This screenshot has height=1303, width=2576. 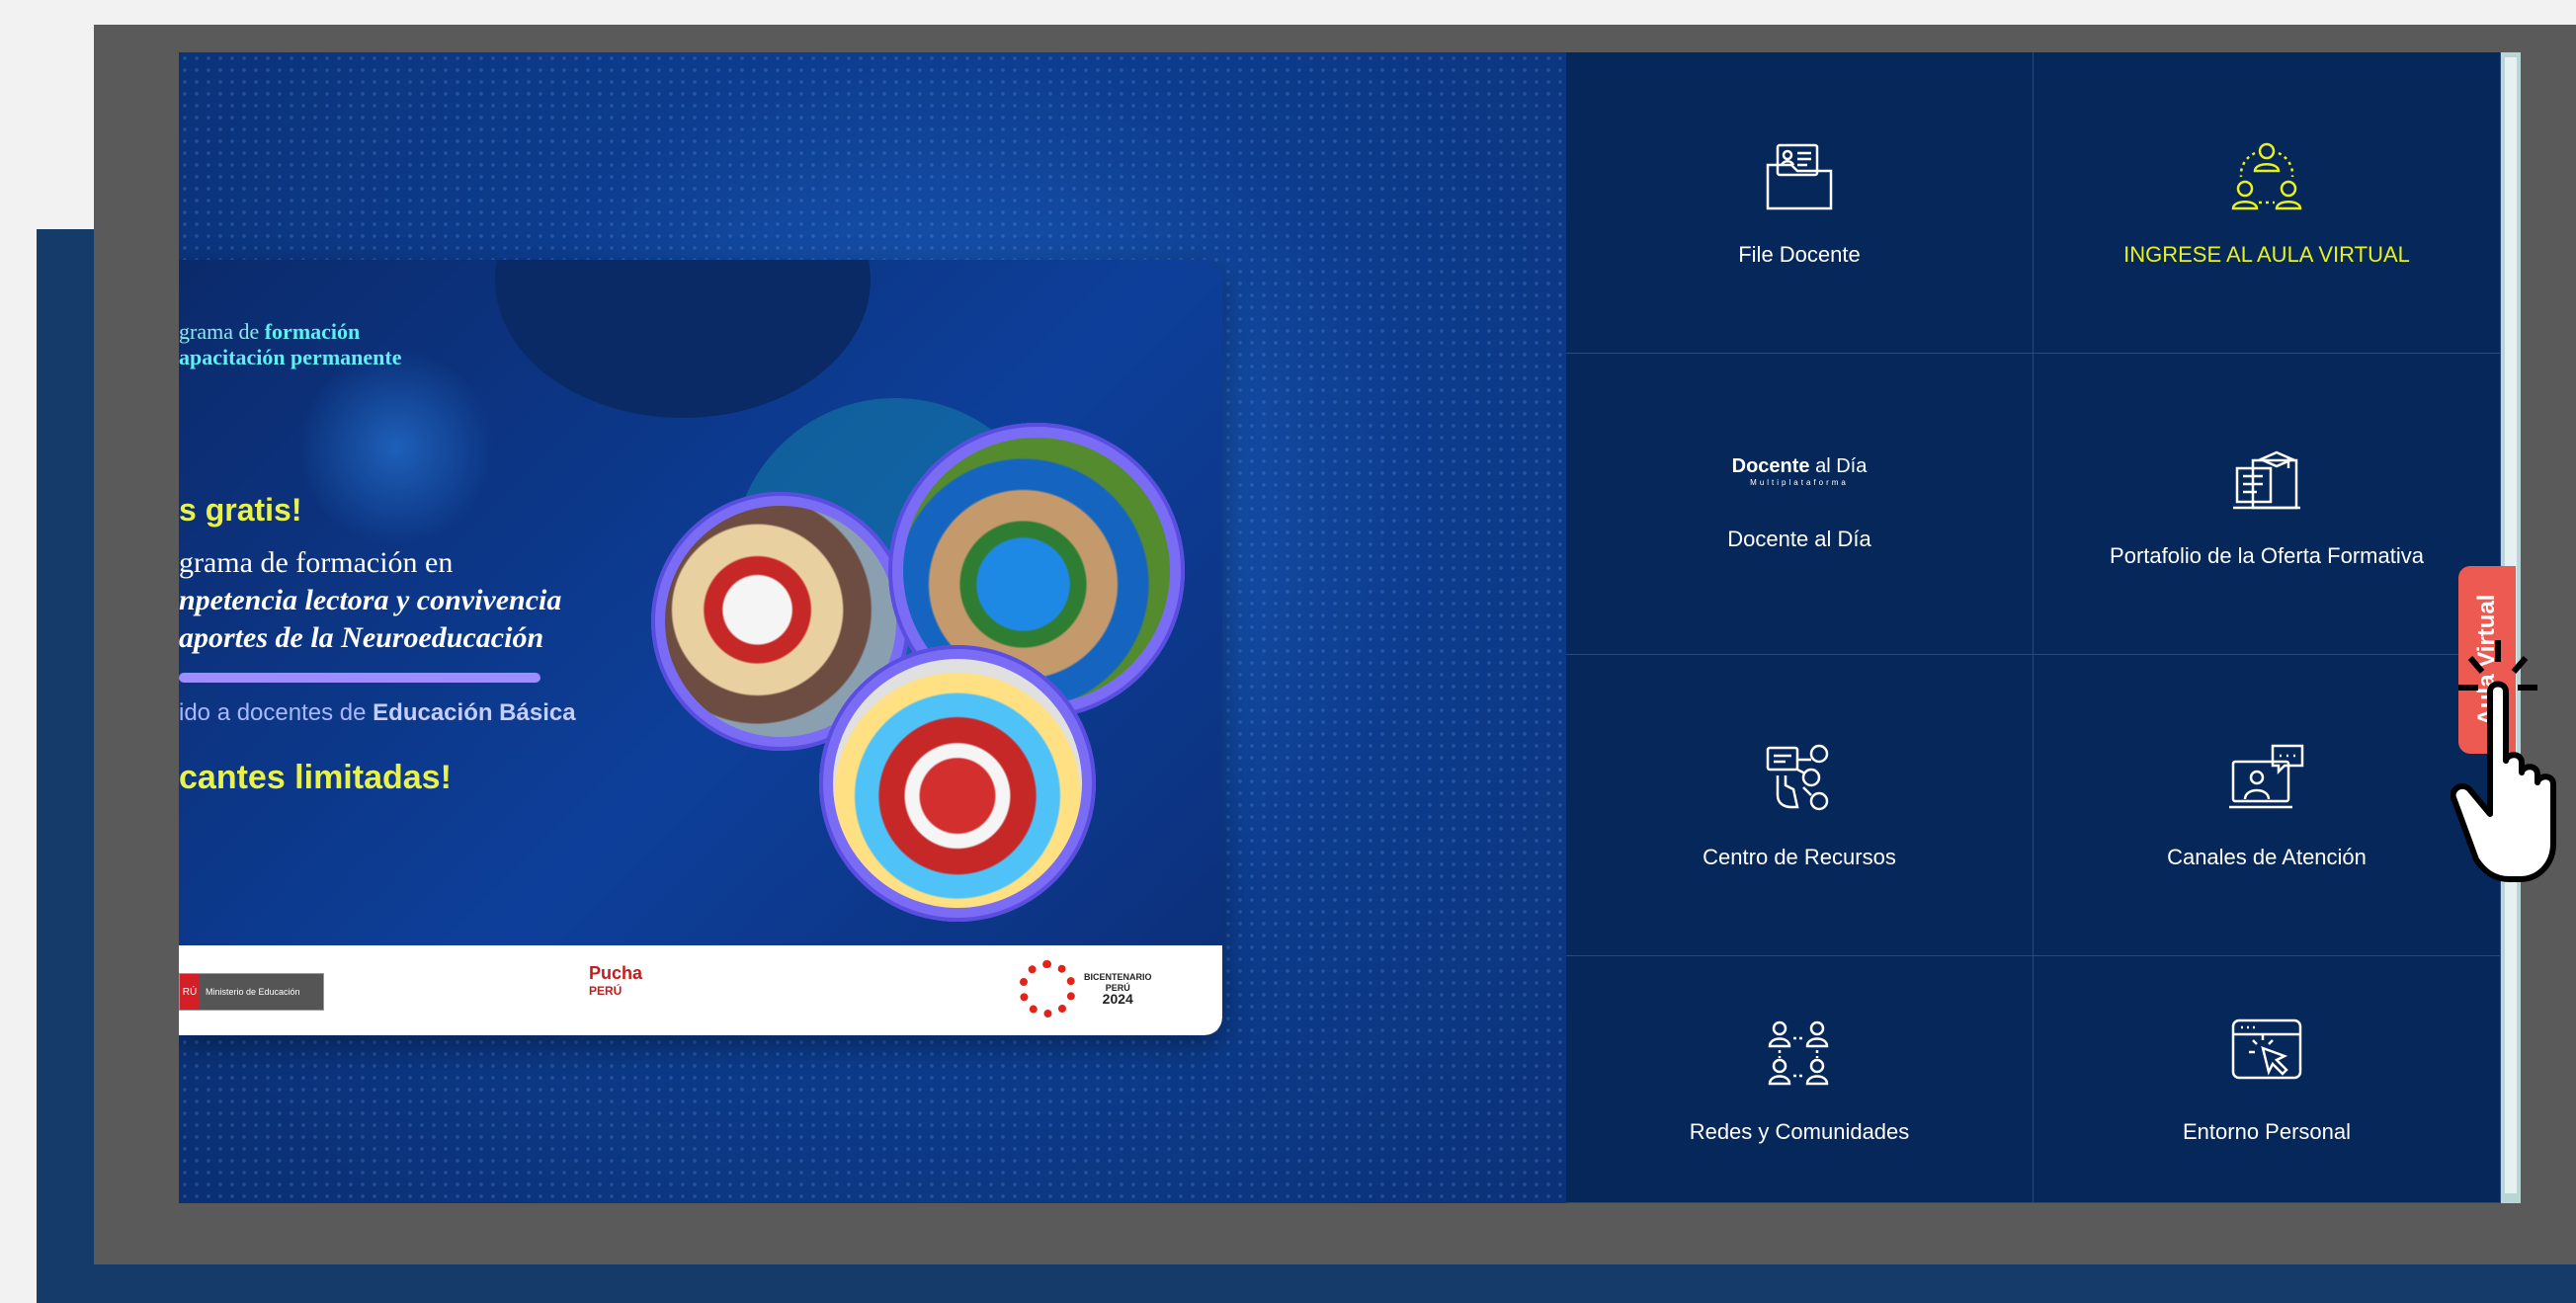 I want to click on minedu-logo: RÚ Ministerio de Educación, so click(x=251, y=992).